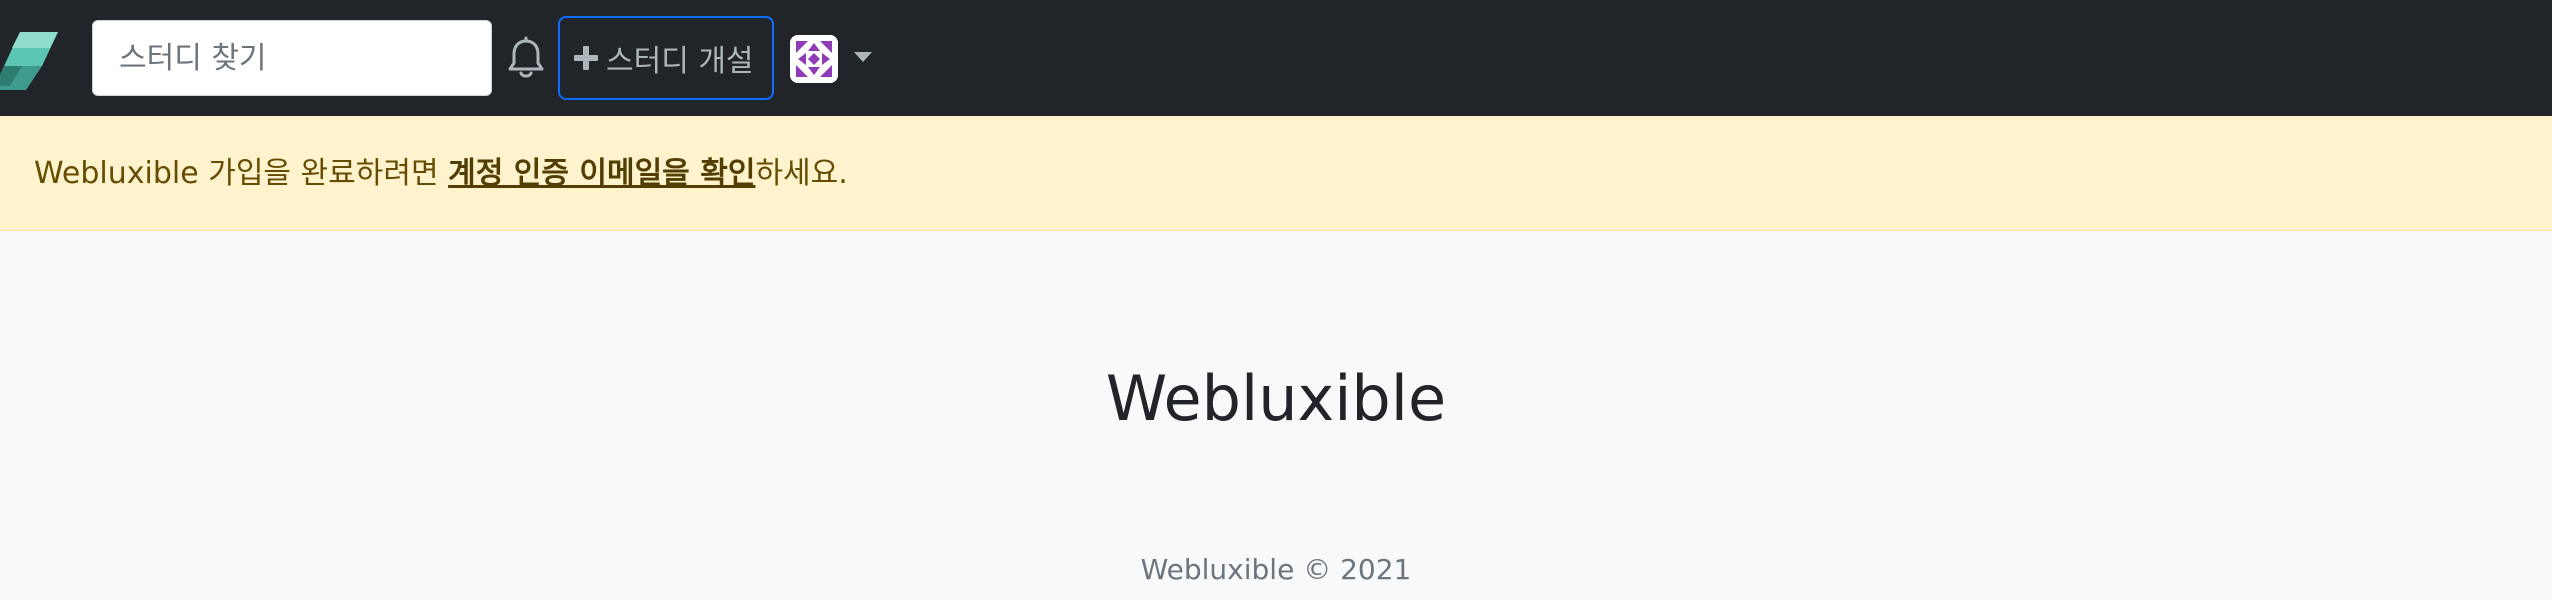  What do you see at coordinates (30, 60) in the screenshot?
I see `brand-logo-icon` at bounding box center [30, 60].